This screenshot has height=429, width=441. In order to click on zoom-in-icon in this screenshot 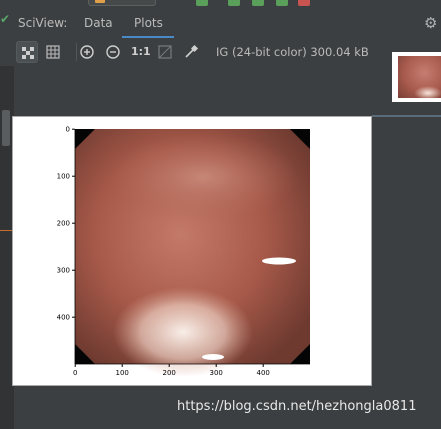, I will do `click(87, 52)`.